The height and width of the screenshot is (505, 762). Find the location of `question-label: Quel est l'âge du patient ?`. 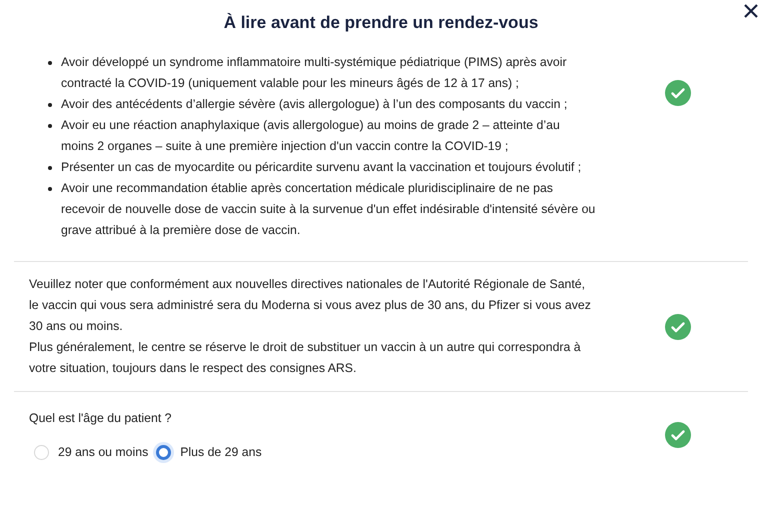

question-label: Quel est l'âge du patient ? is located at coordinates (100, 418).